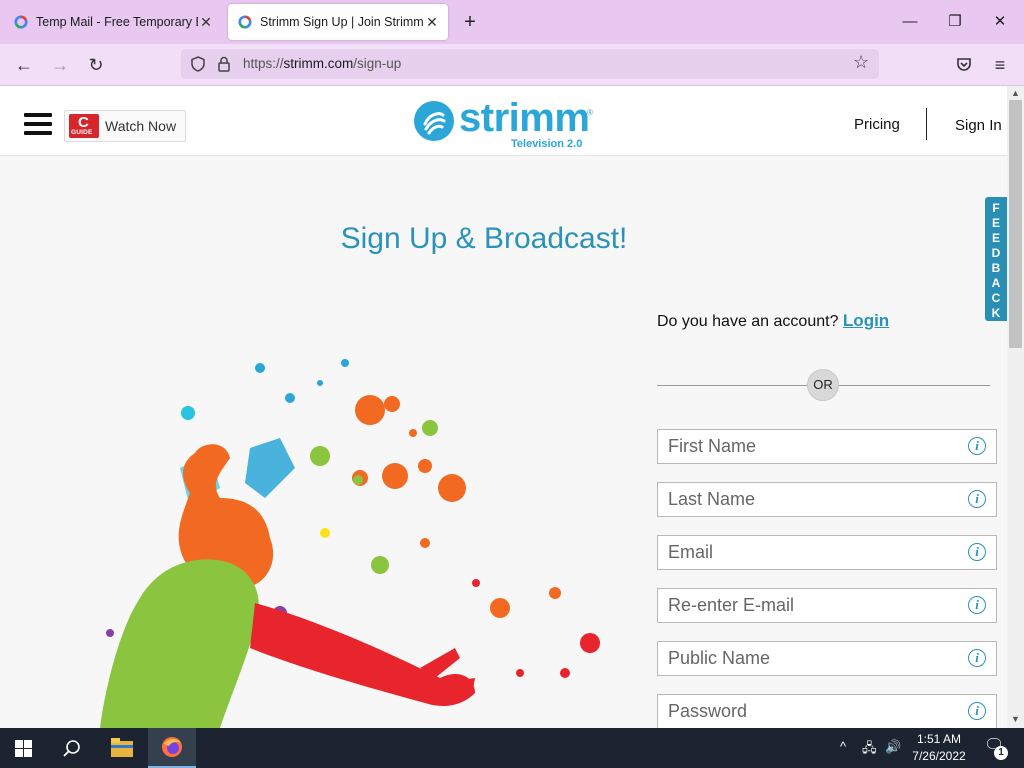 This screenshot has height=768, width=1024. I want to click on clock-time: 1:51 AM, so click(939, 739).